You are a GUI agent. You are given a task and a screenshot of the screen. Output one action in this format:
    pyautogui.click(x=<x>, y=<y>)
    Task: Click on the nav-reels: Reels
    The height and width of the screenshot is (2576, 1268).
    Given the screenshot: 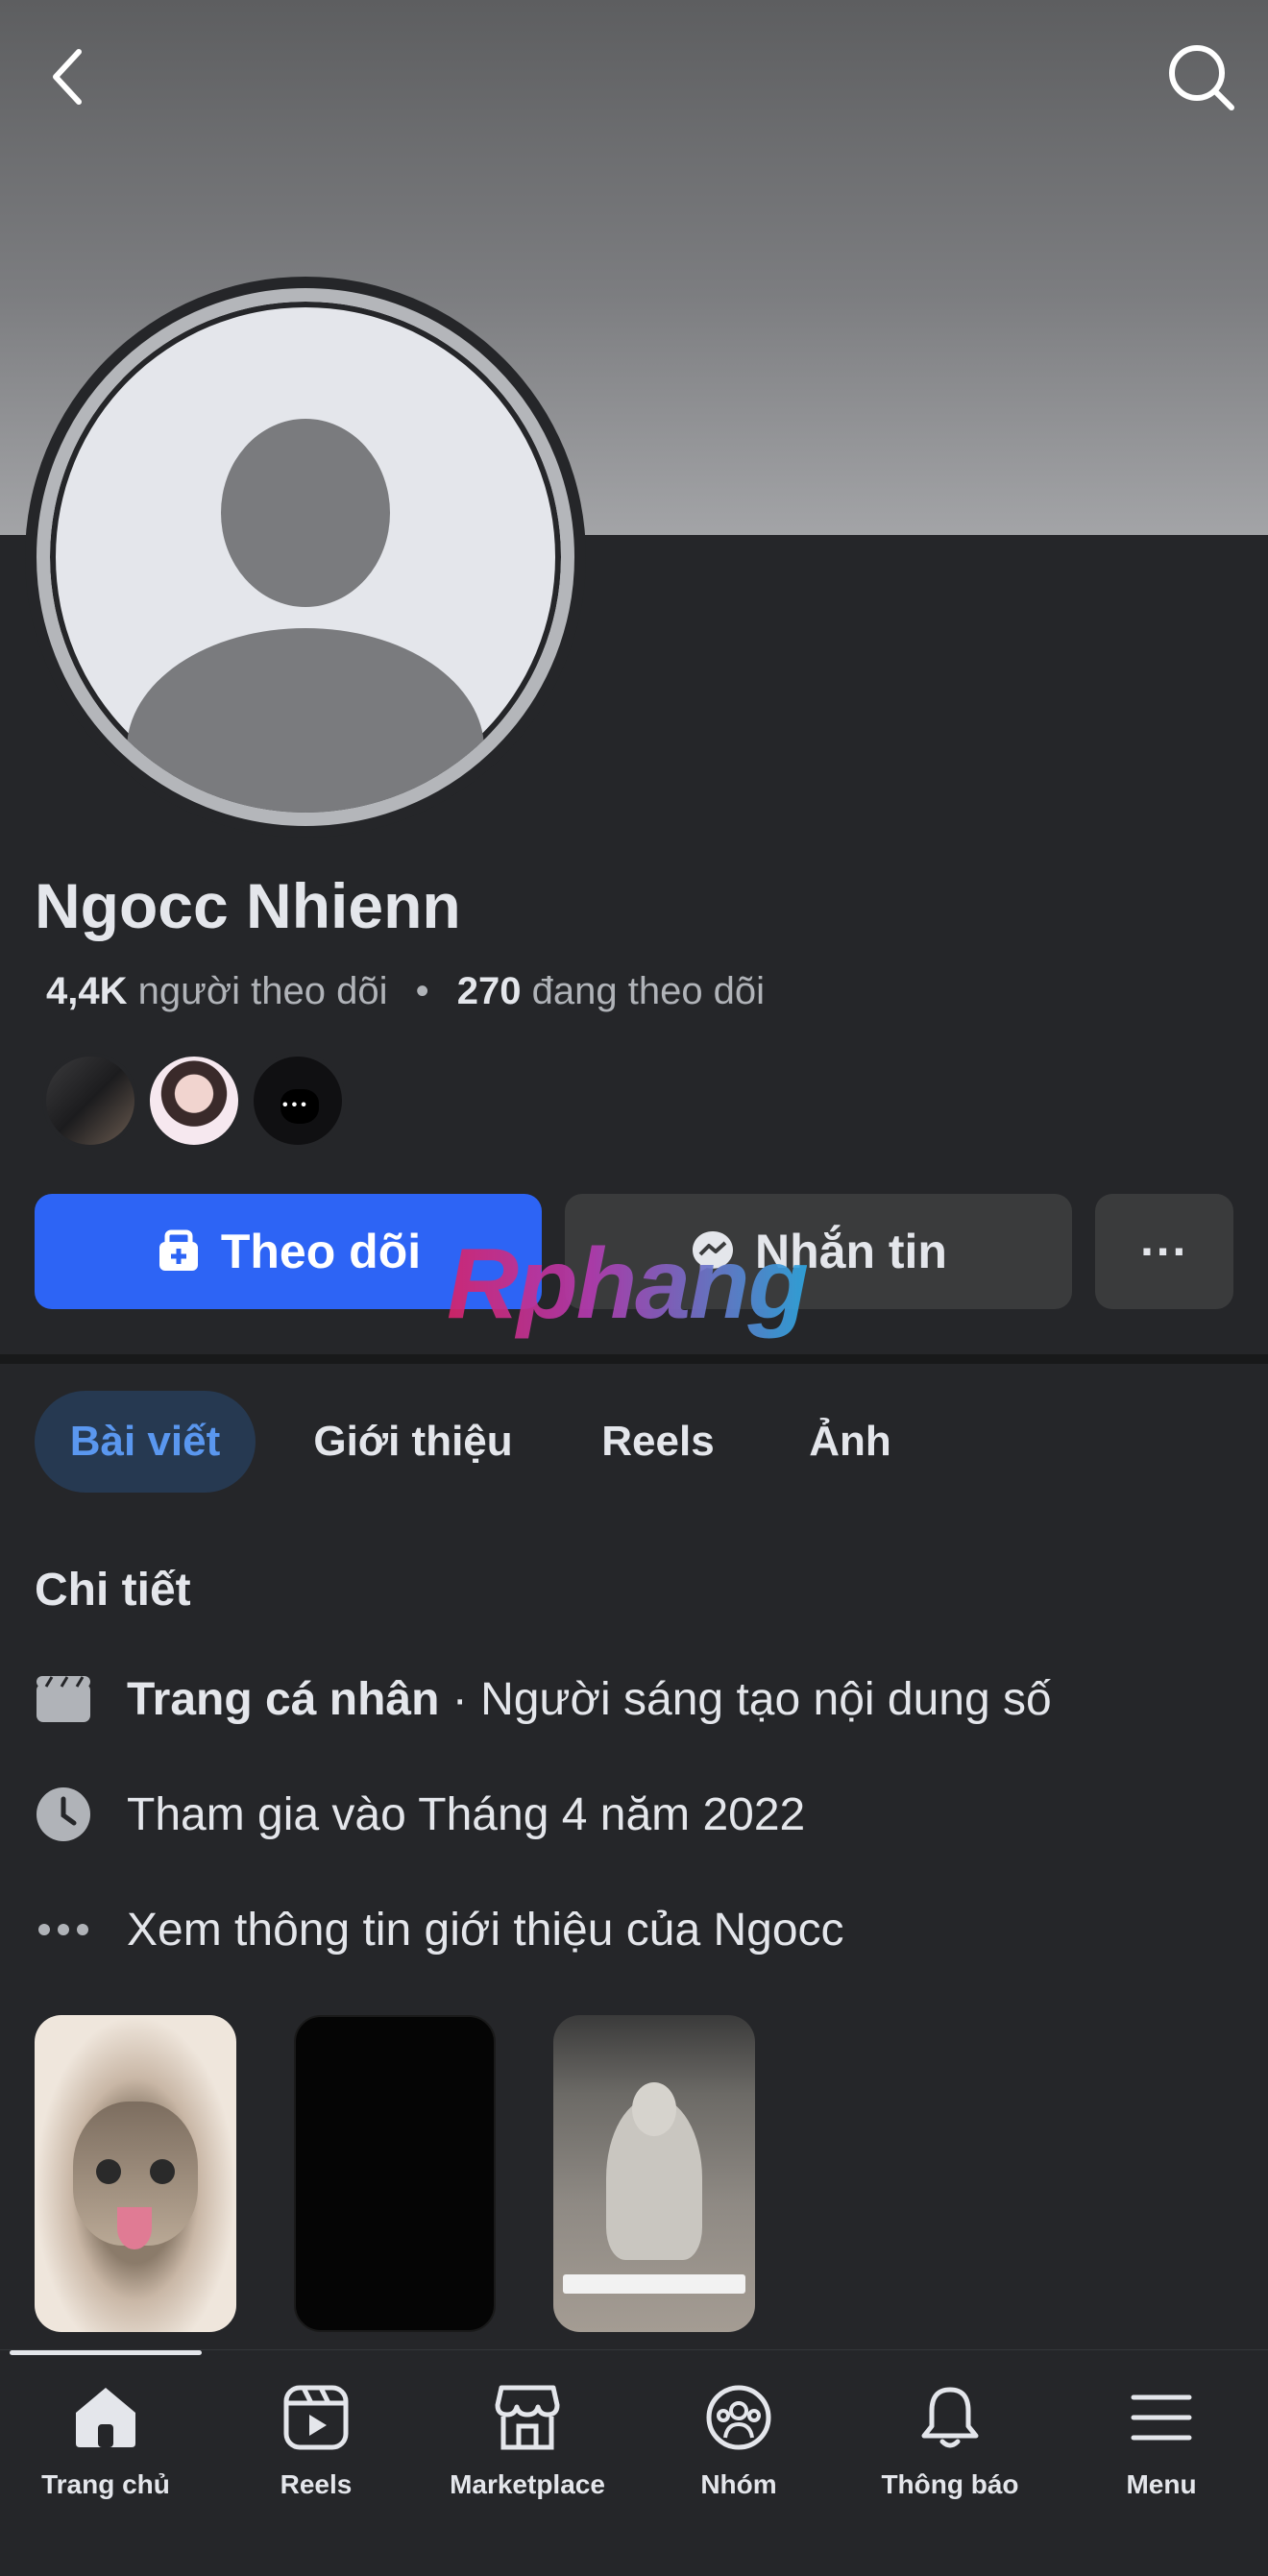 What is the action you would take?
    pyautogui.click(x=316, y=2439)
    